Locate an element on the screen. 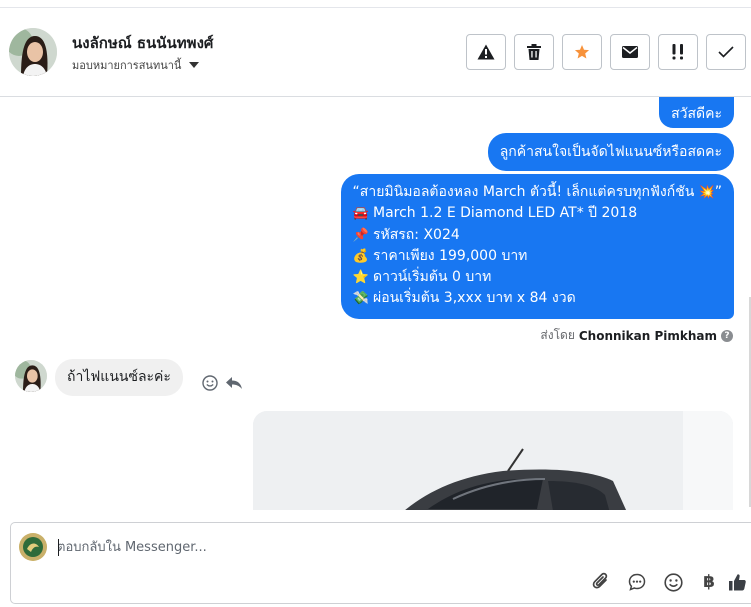 This screenshot has height=607, width=751. header-actions is located at coordinates (606, 52).